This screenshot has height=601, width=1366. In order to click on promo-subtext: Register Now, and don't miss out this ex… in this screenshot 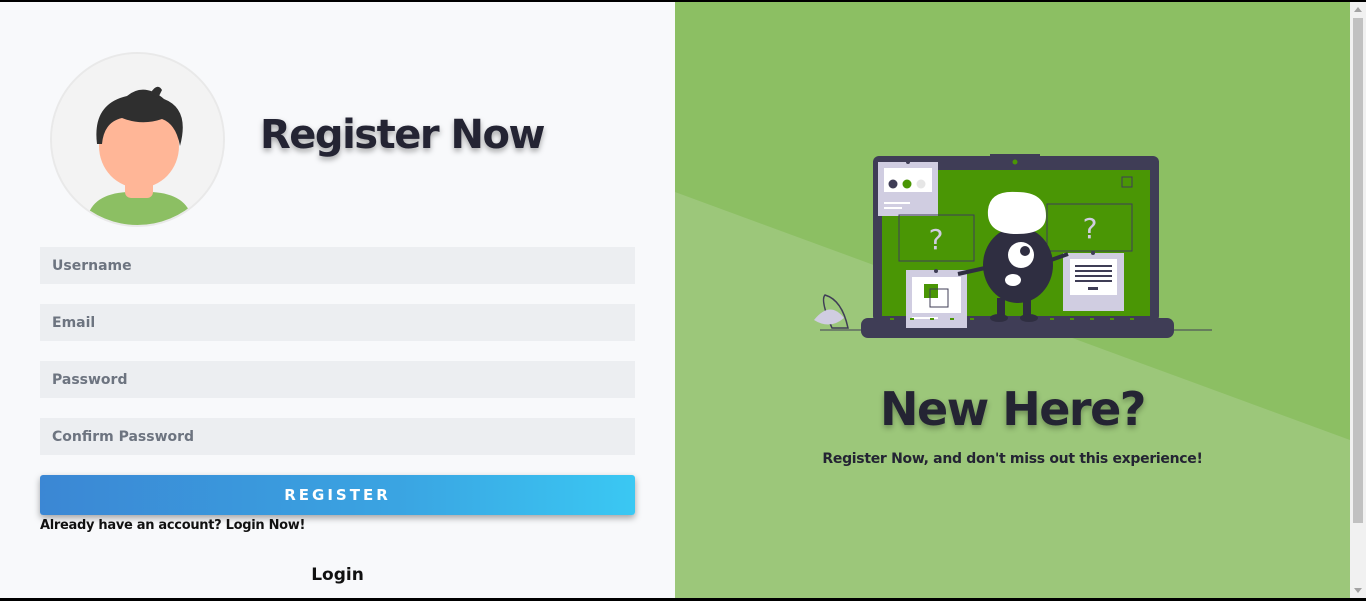, I will do `click(1012, 459)`.